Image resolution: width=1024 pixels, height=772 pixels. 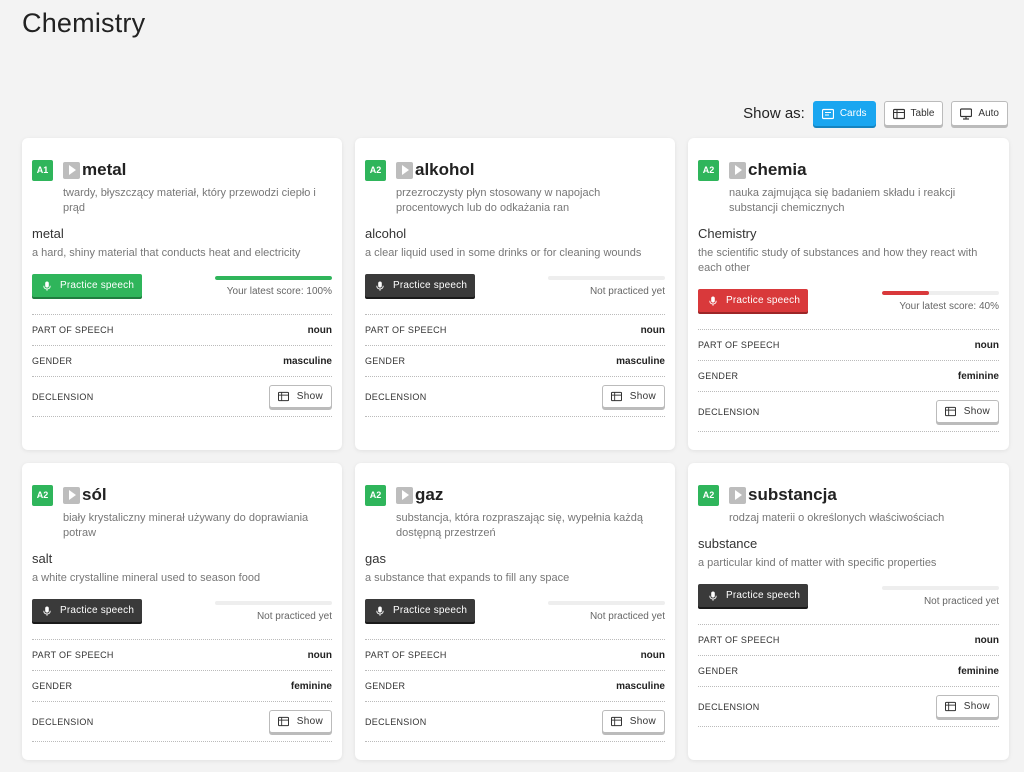 I want to click on declension-label: DECLENSION, so click(x=729, y=411).